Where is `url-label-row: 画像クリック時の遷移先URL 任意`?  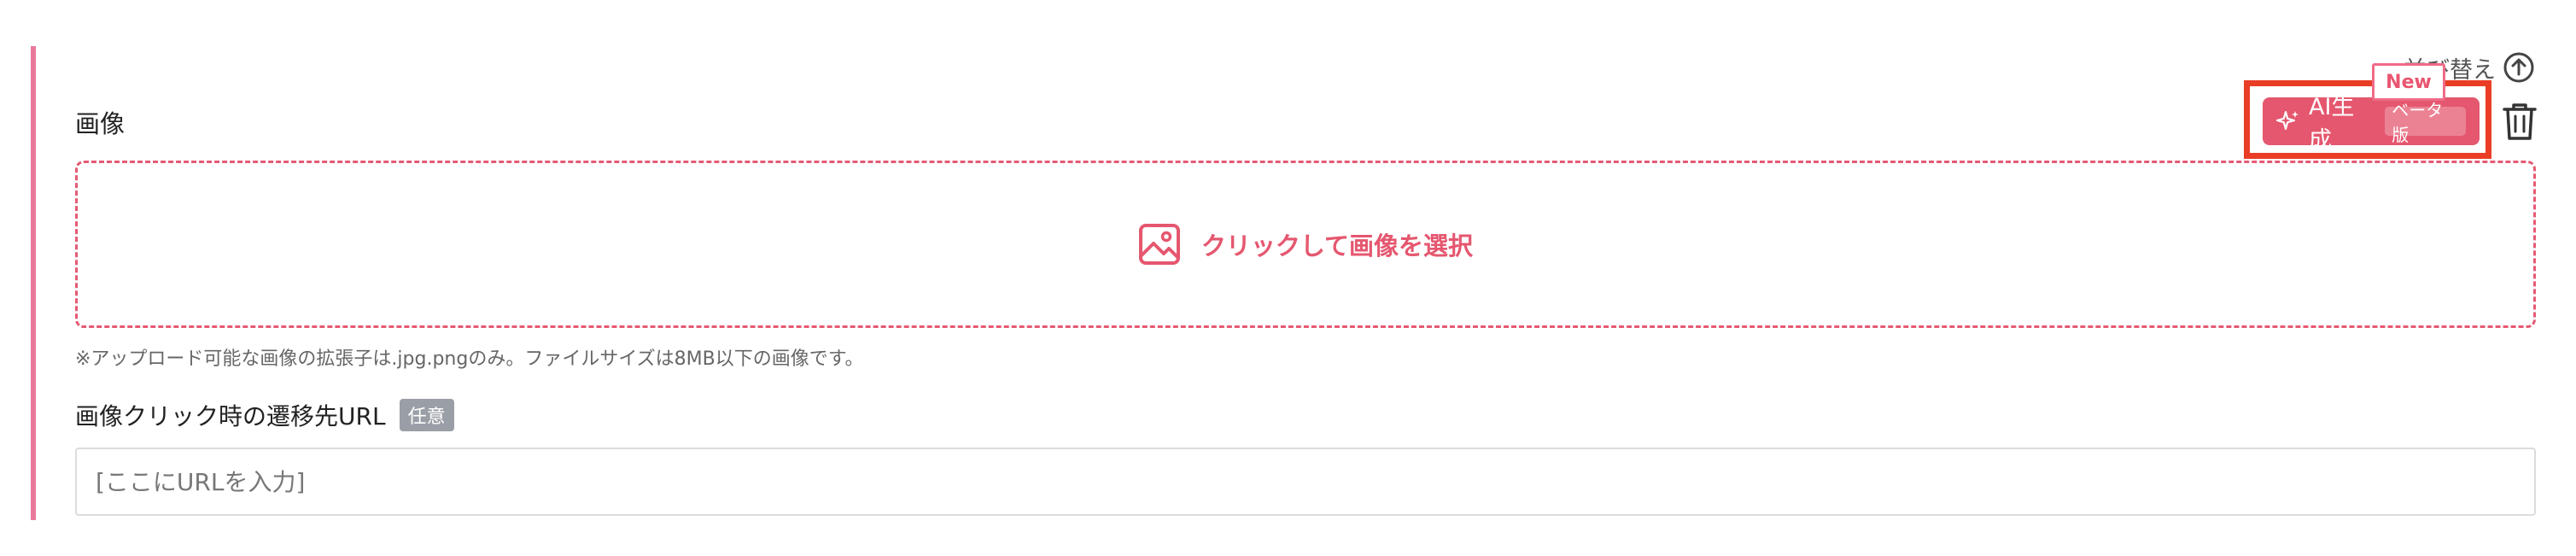
url-label-row: 画像クリック時の遷移先URL 任意 is located at coordinates (264, 415).